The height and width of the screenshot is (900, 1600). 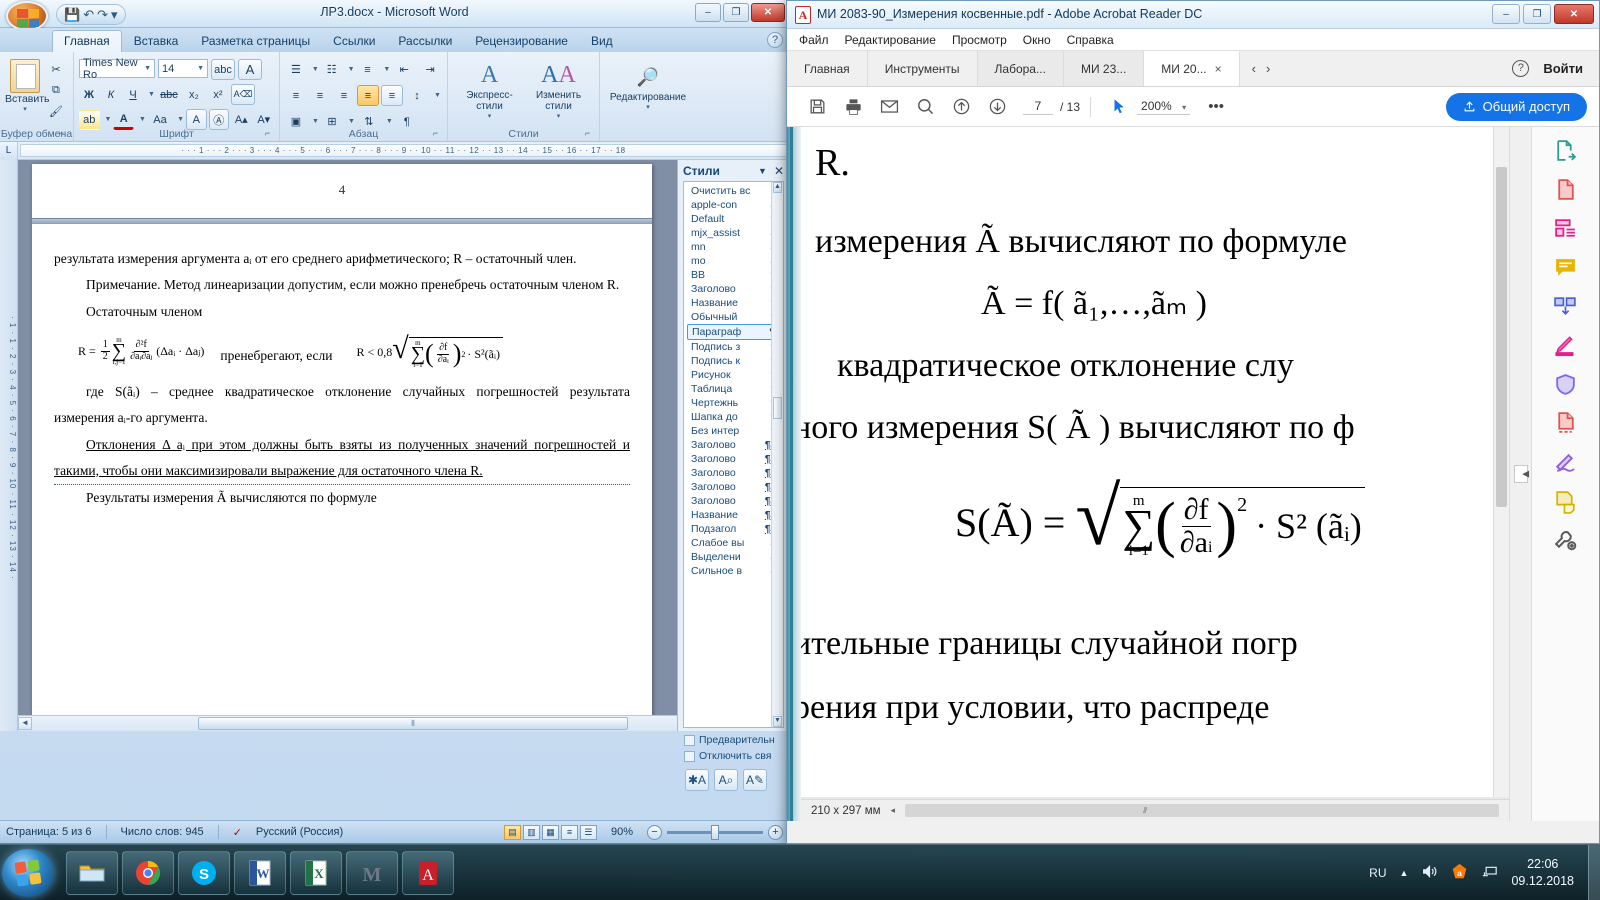 What do you see at coordinates (733, 233) in the screenshot?
I see `style-item: mjx_assista` at bounding box center [733, 233].